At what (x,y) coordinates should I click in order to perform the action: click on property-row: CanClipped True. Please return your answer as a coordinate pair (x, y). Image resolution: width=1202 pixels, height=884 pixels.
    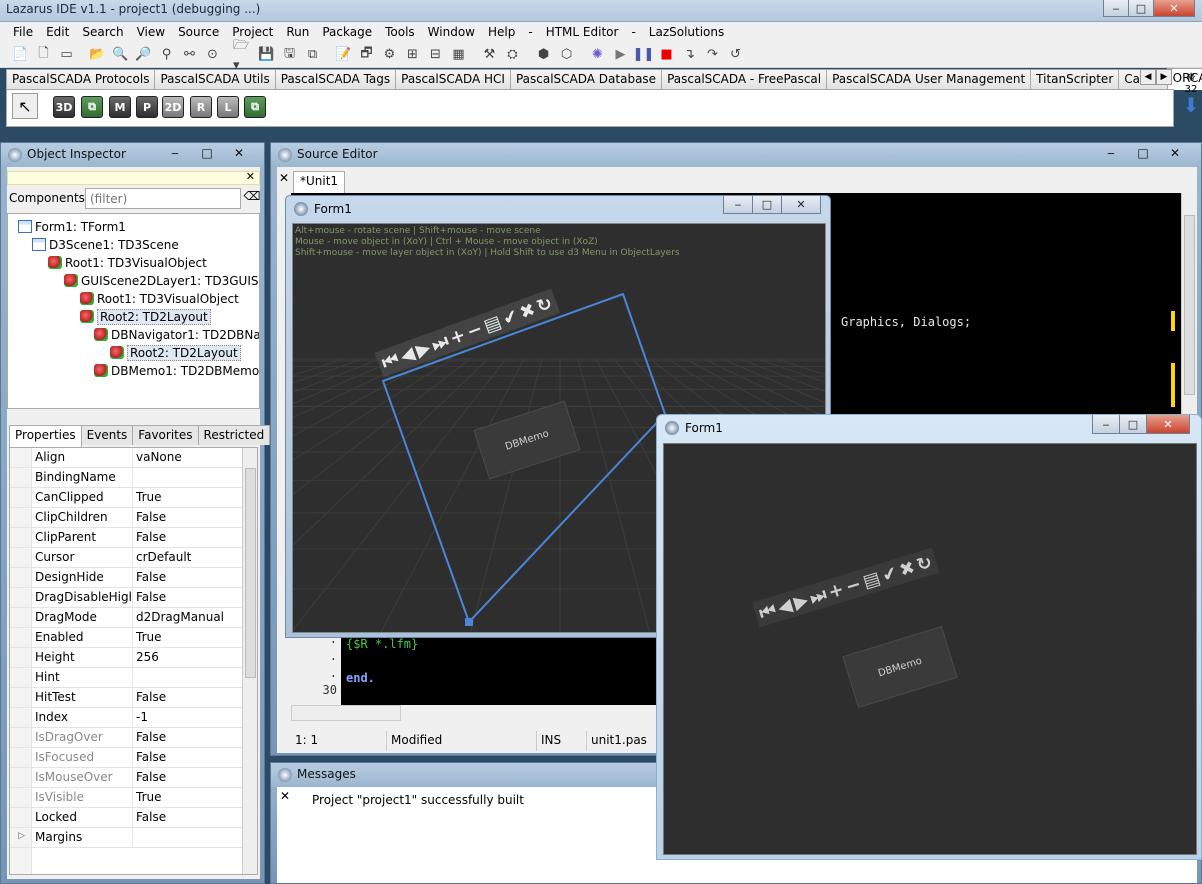
    Looking at the image, I should click on (126, 498).